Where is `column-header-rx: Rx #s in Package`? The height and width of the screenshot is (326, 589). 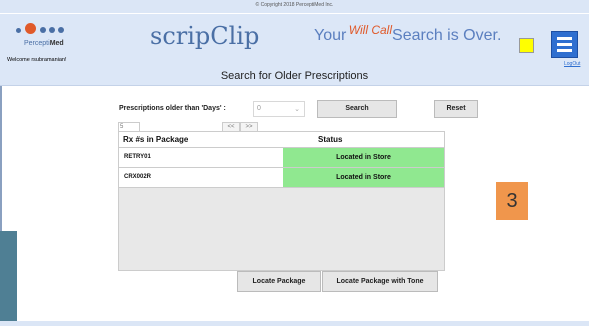
column-header-rx: Rx #s in Package is located at coordinates (156, 139).